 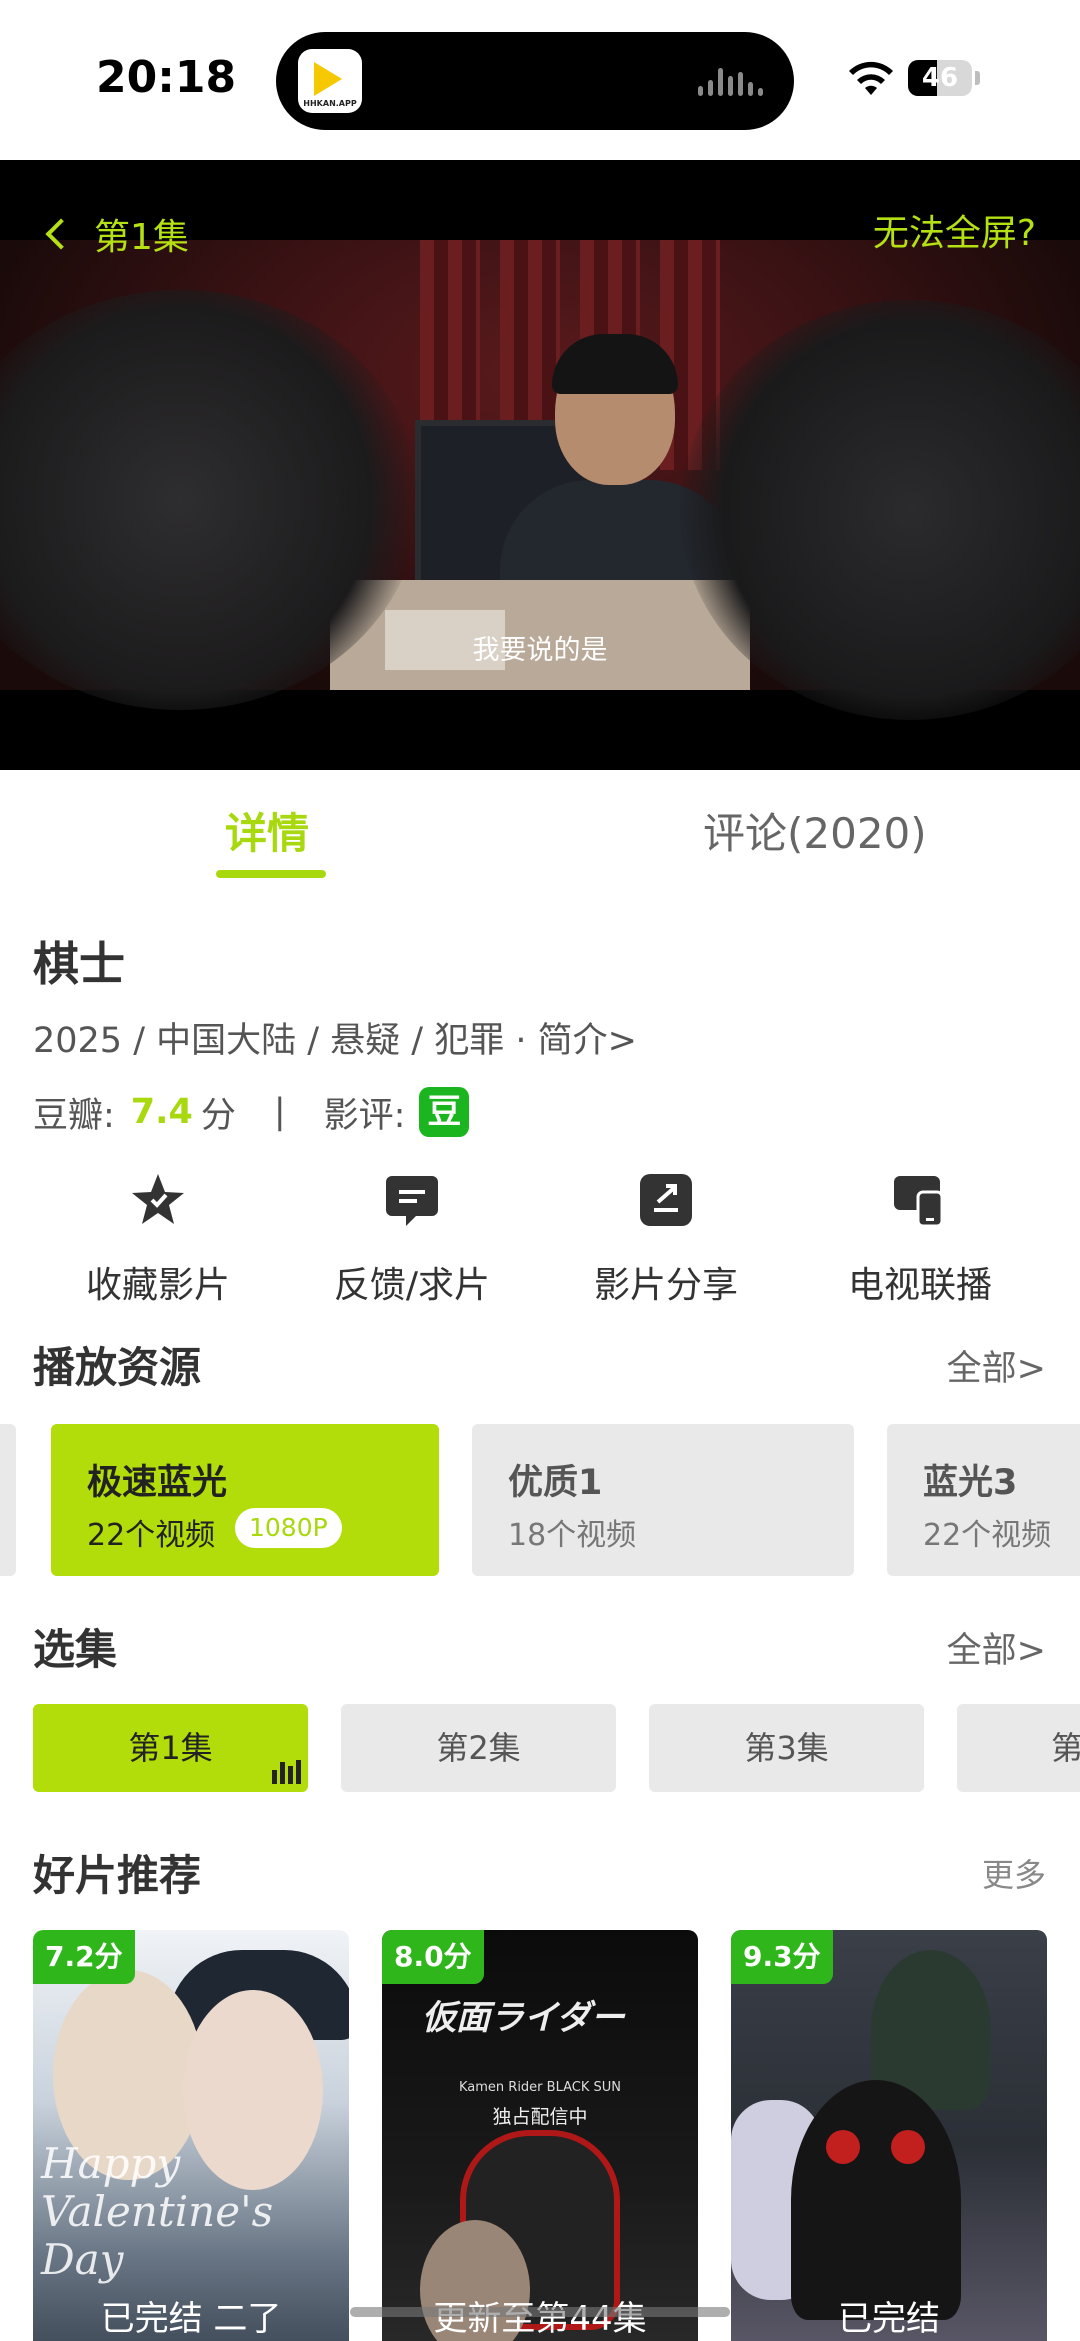 What do you see at coordinates (245, 1500) in the screenshot?
I see `source-card: 极速蓝光 22个视频 1080P` at bounding box center [245, 1500].